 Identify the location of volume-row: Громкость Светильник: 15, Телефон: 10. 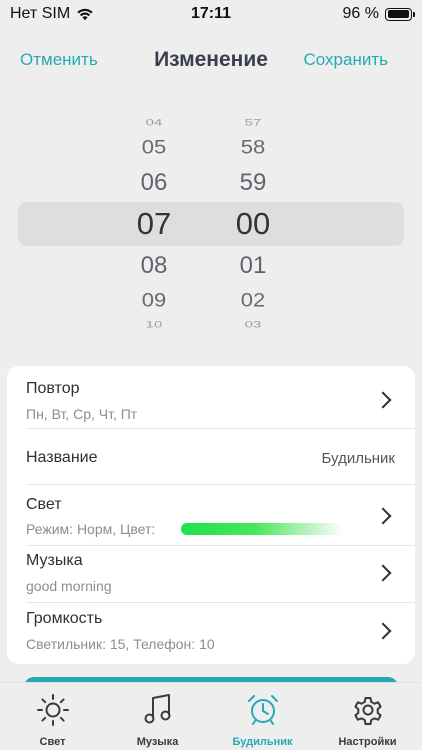
(211, 633).